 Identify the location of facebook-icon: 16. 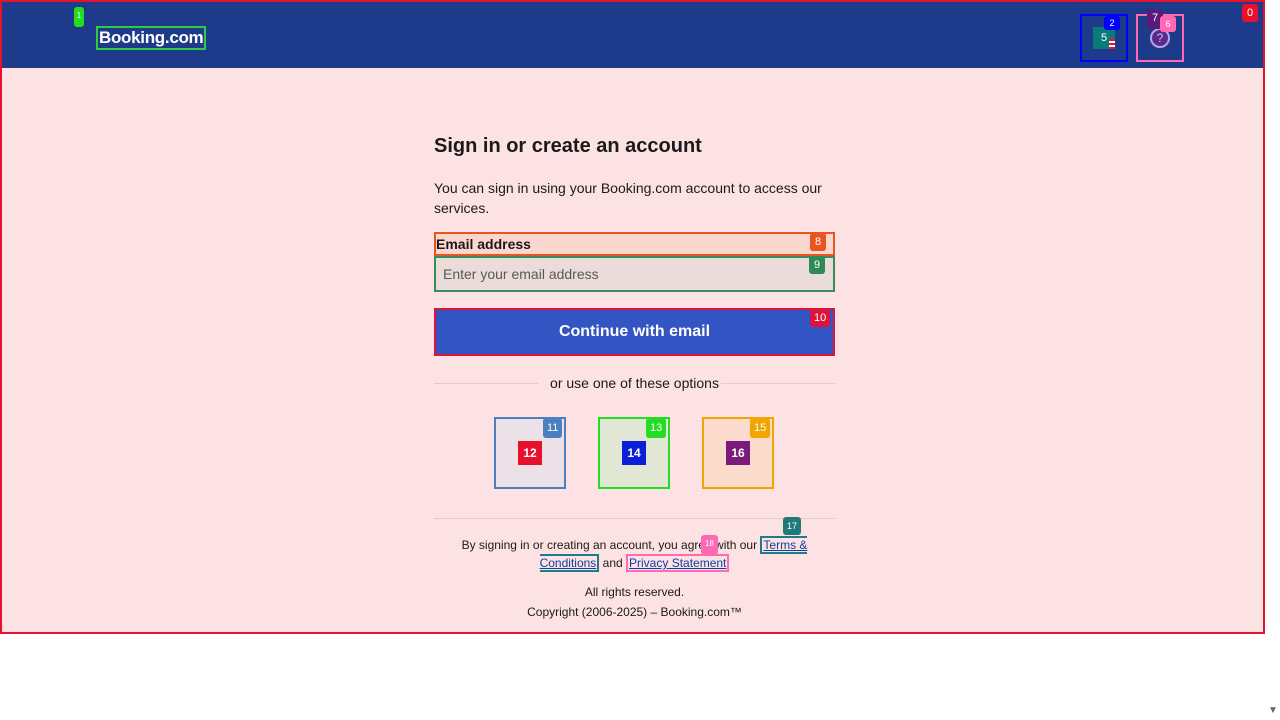
(738, 453).